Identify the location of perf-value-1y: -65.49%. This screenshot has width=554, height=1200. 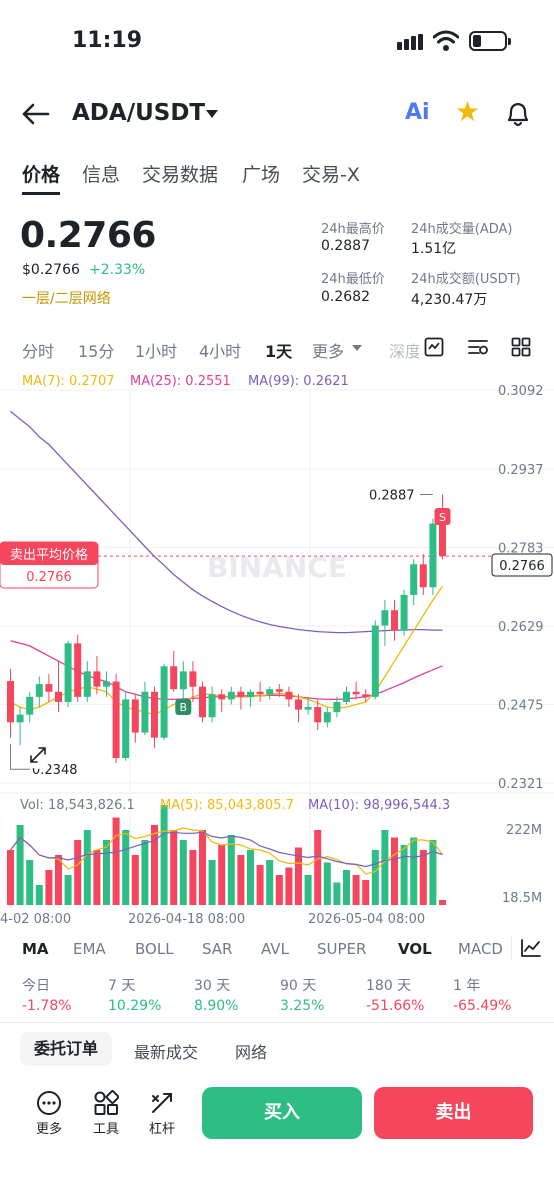
(482, 1006).